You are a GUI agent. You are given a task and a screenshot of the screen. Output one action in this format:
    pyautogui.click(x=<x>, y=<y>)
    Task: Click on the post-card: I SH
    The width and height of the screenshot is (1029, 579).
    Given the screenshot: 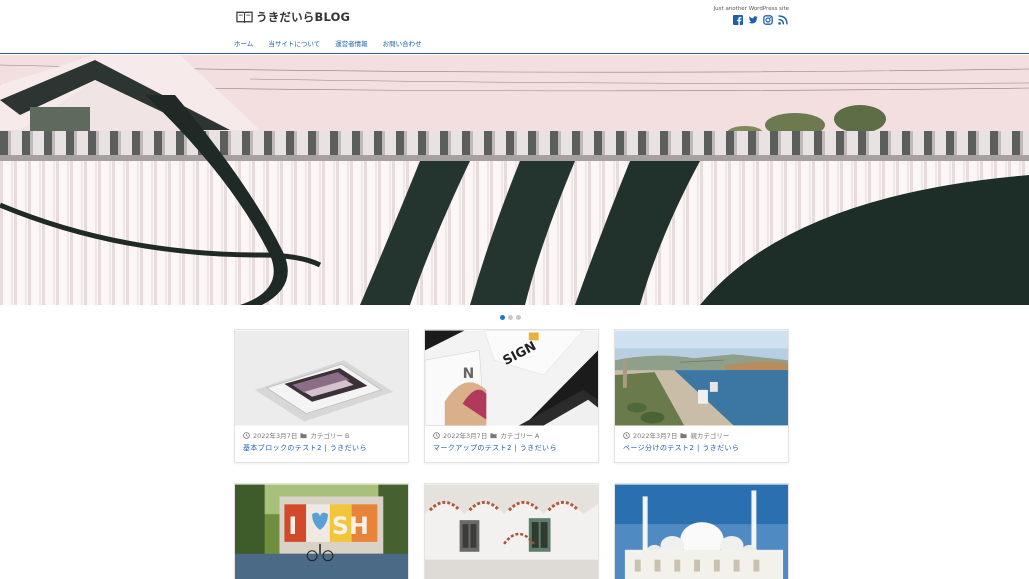 What is the action you would take?
    pyautogui.click(x=321, y=531)
    